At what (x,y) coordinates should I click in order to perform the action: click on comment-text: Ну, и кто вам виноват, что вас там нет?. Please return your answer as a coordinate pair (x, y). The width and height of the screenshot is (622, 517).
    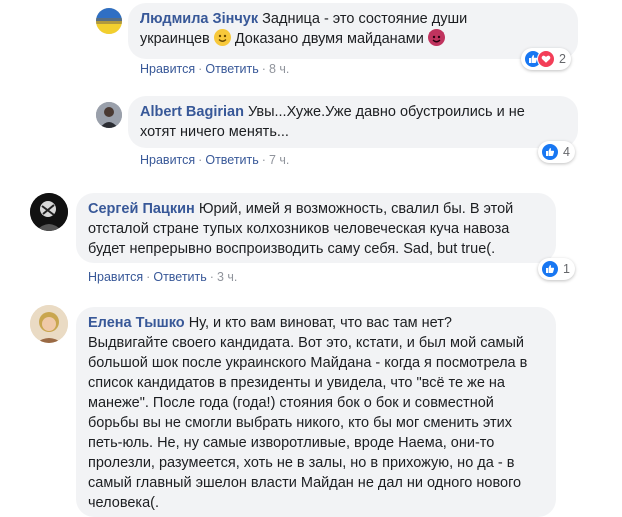
    Looking at the image, I should click on (320, 323).